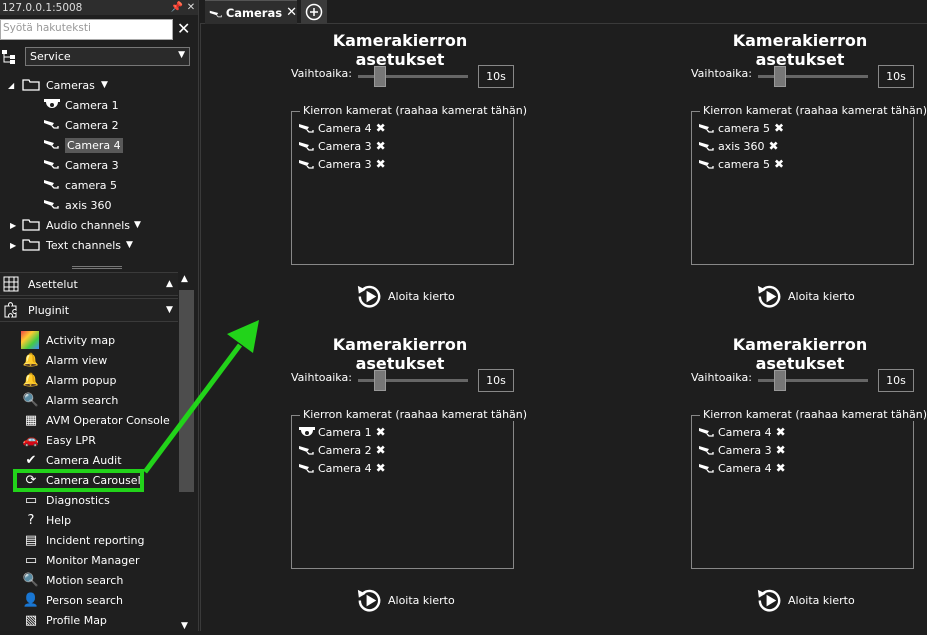 Image resolution: width=927 pixels, height=635 pixels. Describe the element at coordinates (89, 420) in the screenshot. I see `plugin-item: ▦ AVM Operator Console` at that location.